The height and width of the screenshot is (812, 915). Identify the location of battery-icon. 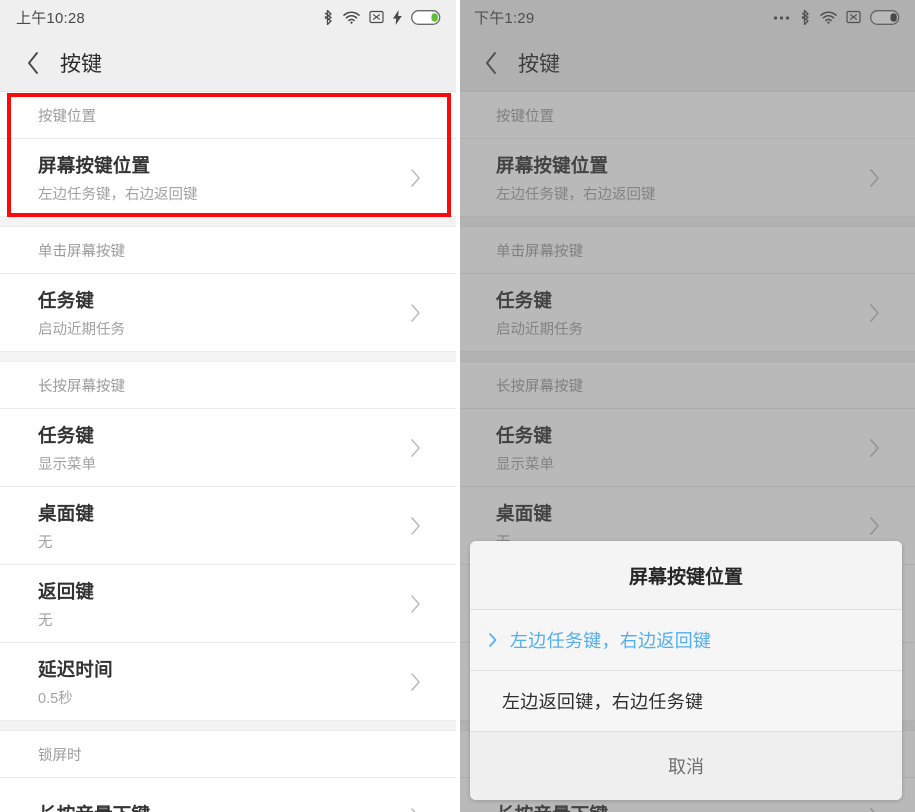
(426, 17).